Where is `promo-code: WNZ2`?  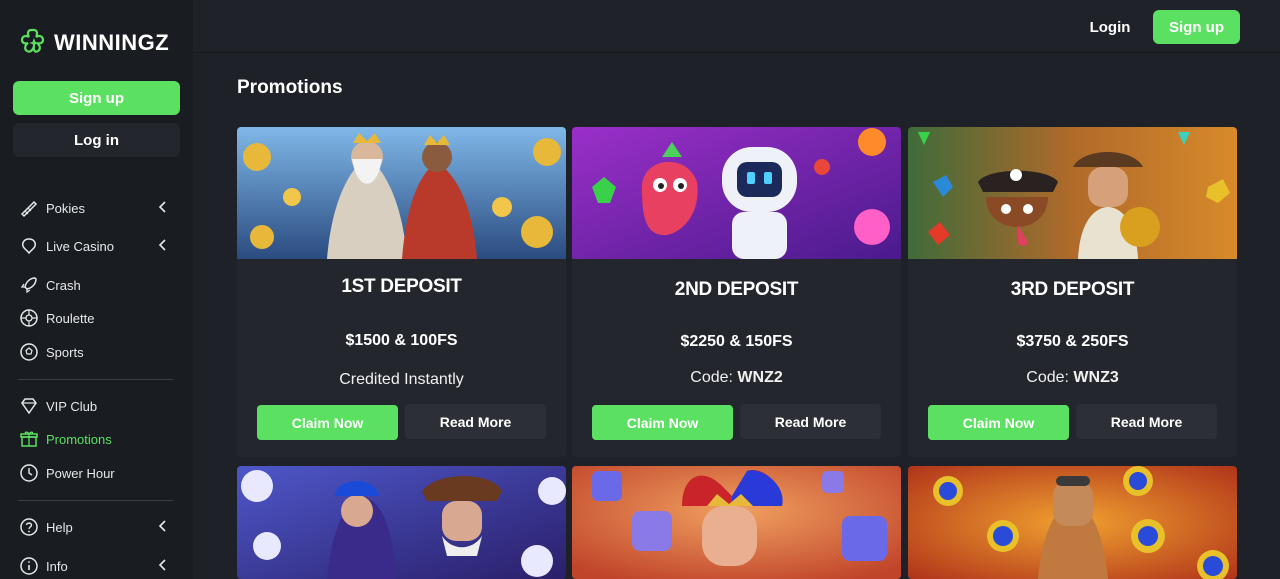 promo-code: WNZ2 is located at coordinates (760, 377).